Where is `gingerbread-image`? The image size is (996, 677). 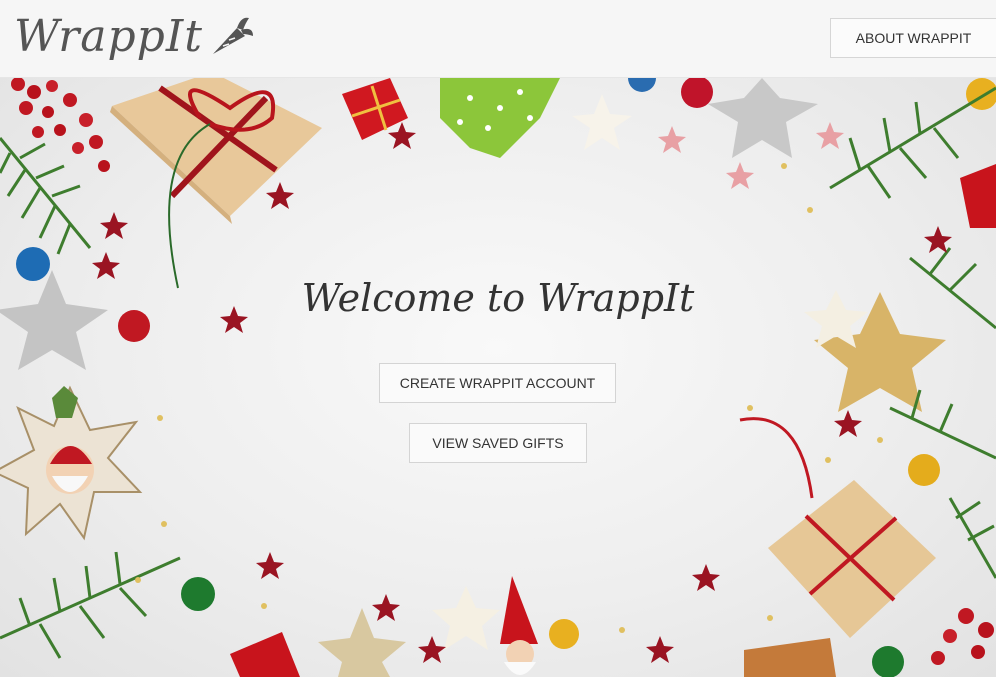
gingerbread-image is located at coordinates (790, 657).